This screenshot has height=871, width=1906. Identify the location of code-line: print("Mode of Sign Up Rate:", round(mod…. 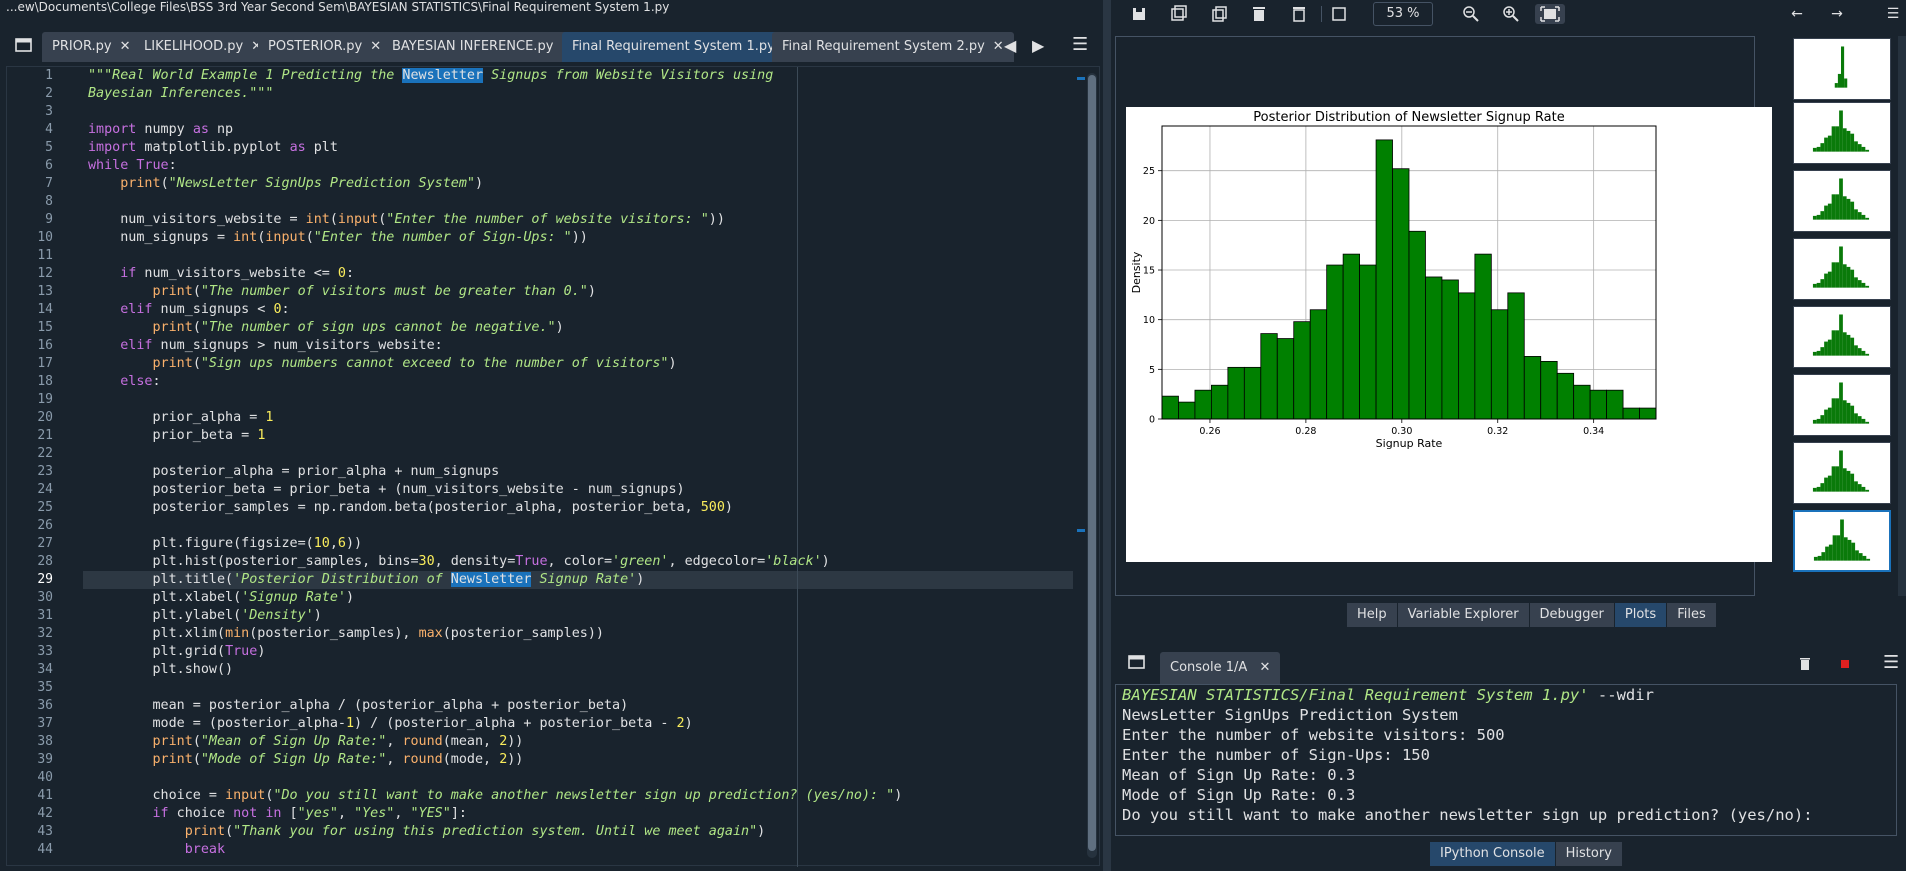
(306, 760).